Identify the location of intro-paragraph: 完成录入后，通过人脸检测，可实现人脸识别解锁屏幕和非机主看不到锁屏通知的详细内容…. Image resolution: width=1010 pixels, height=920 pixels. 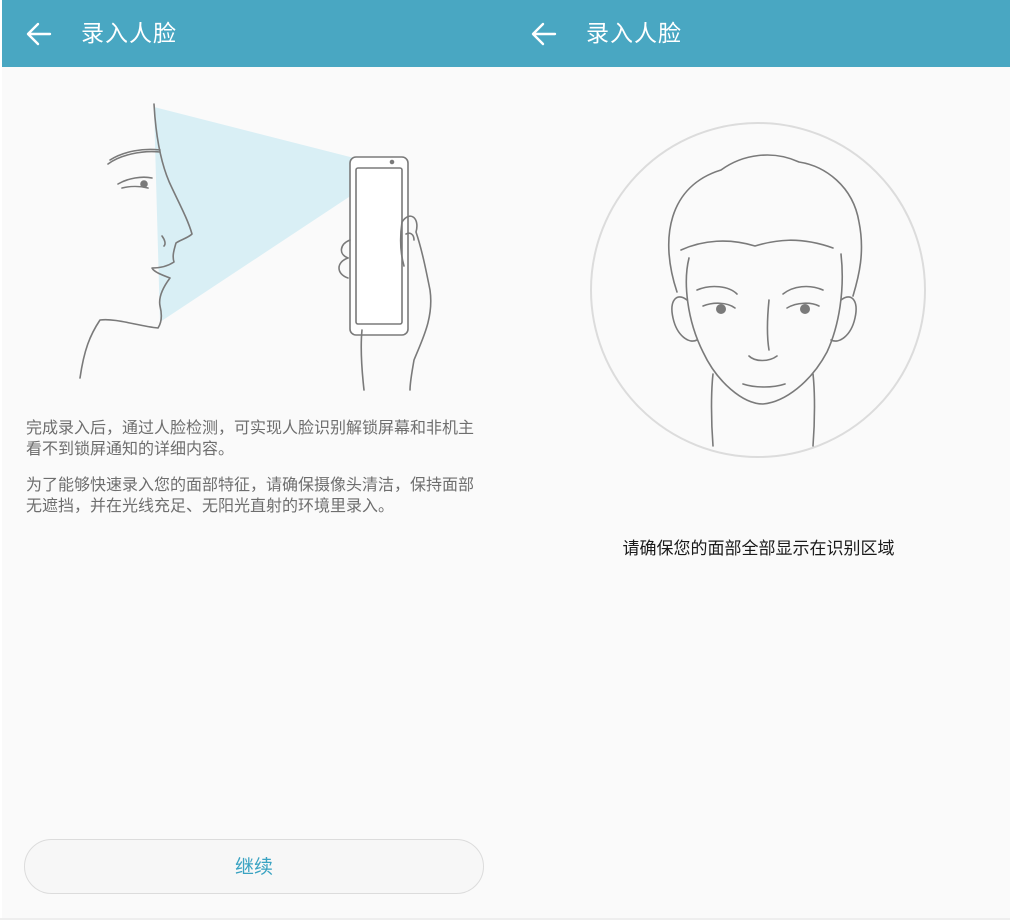
(250, 438).